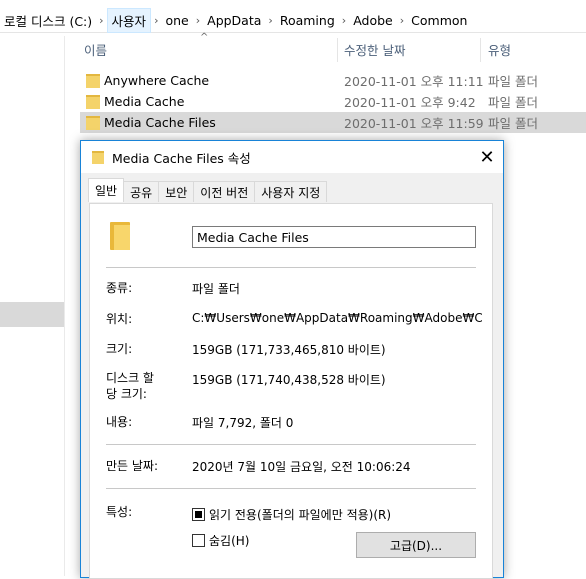 The height and width of the screenshot is (579, 586). I want to click on file-name: Media Cache Files, so click(160, 122).